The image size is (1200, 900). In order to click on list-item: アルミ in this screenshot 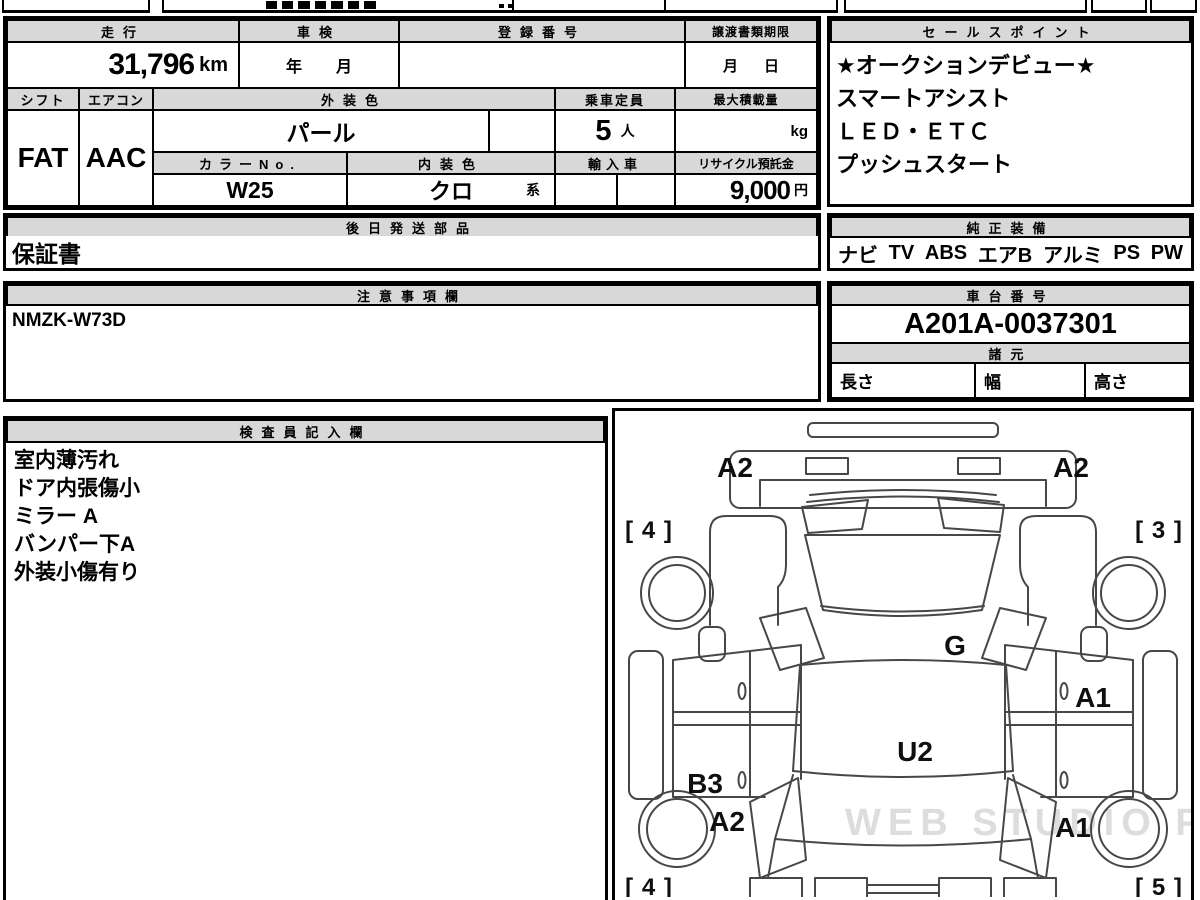, I will do `click(1072, 255)`.